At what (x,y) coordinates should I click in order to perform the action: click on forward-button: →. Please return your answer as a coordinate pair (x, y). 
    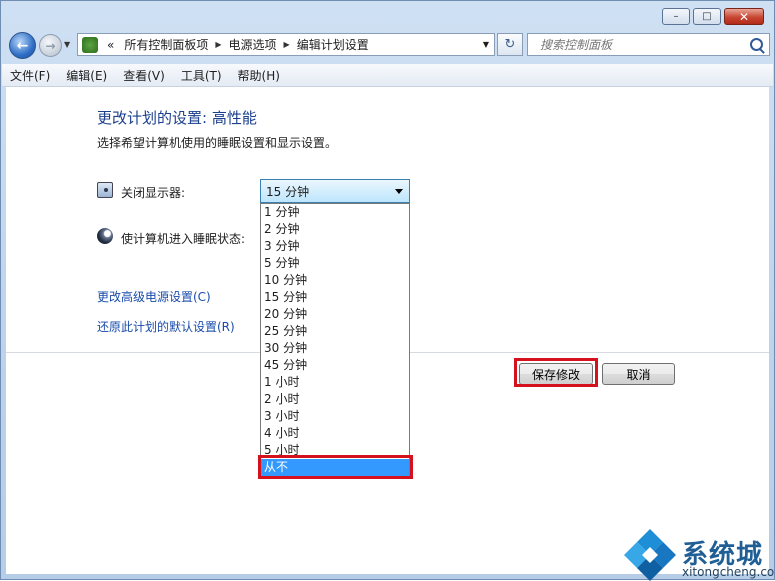
    Looking at the image, I should click on (50, 45).